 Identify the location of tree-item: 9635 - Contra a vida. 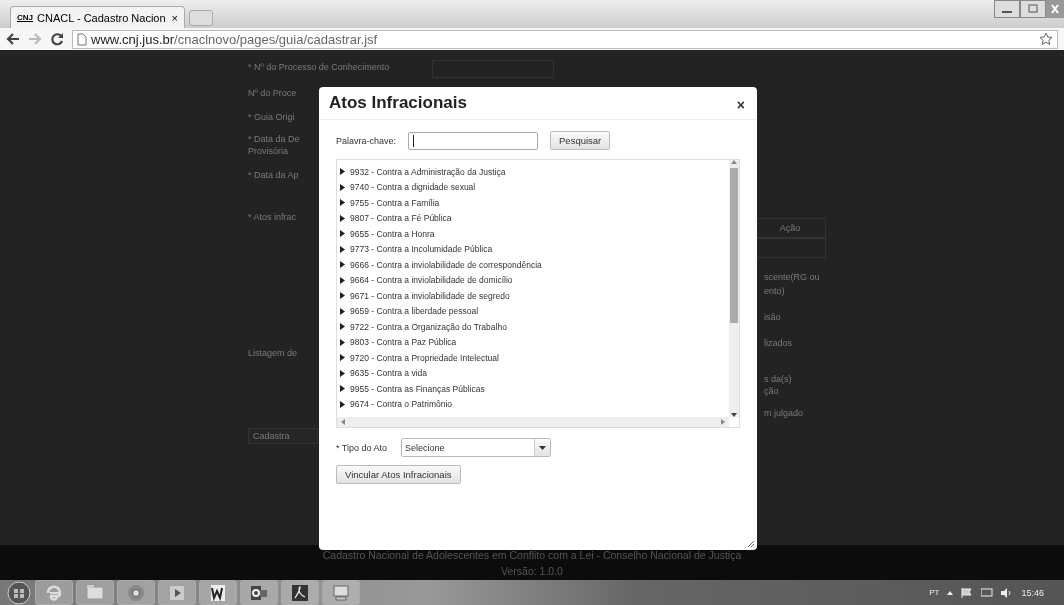
(534, 373).